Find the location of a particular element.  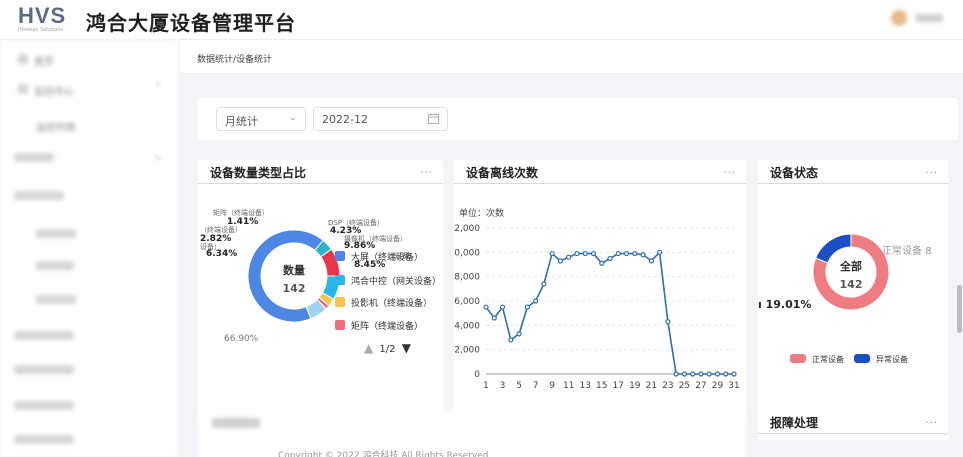

legend-item: 大屏（终端设备） is located at coordinates (379, 256).